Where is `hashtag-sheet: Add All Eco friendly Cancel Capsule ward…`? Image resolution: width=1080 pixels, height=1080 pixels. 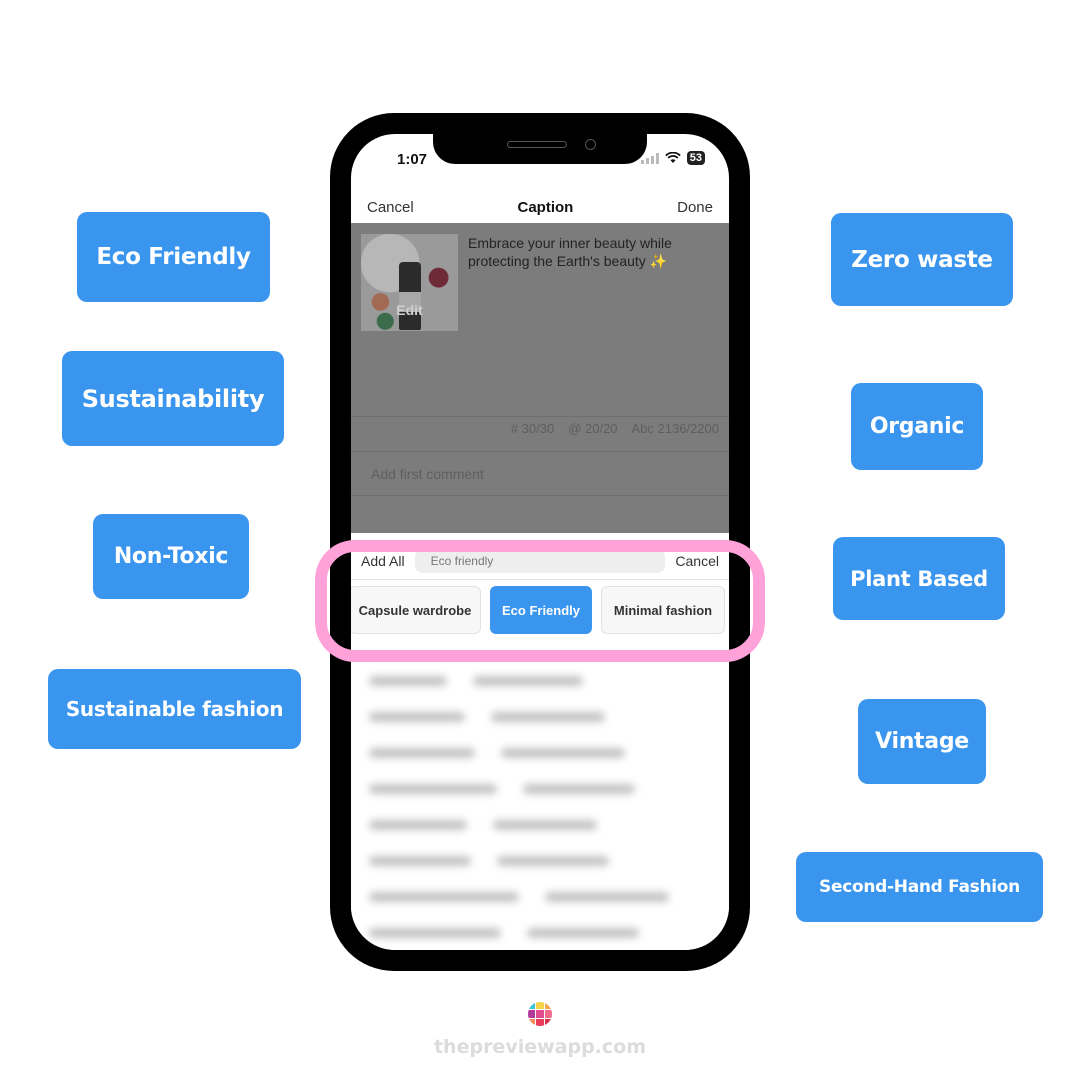 hashtag-sheet: Add All Eco friendly Cancel Capsule ward… is located at coordinates (540, 741).